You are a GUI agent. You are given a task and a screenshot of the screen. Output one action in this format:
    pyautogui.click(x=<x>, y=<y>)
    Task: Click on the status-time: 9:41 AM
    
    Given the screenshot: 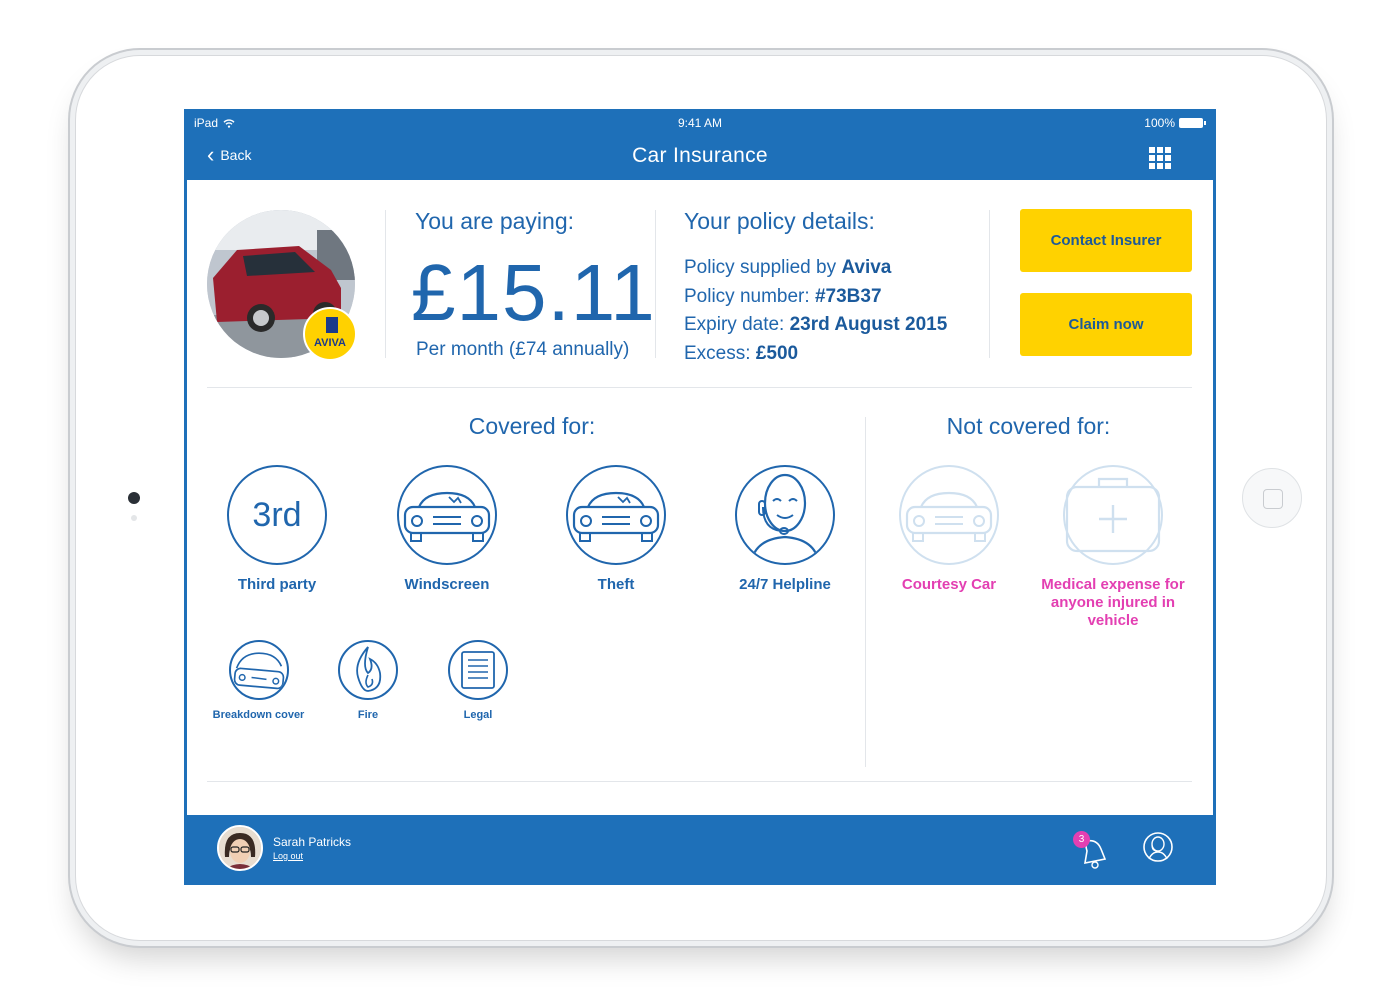 What is the action you would take?
    pyautogui.click(x=700, y=123)
    